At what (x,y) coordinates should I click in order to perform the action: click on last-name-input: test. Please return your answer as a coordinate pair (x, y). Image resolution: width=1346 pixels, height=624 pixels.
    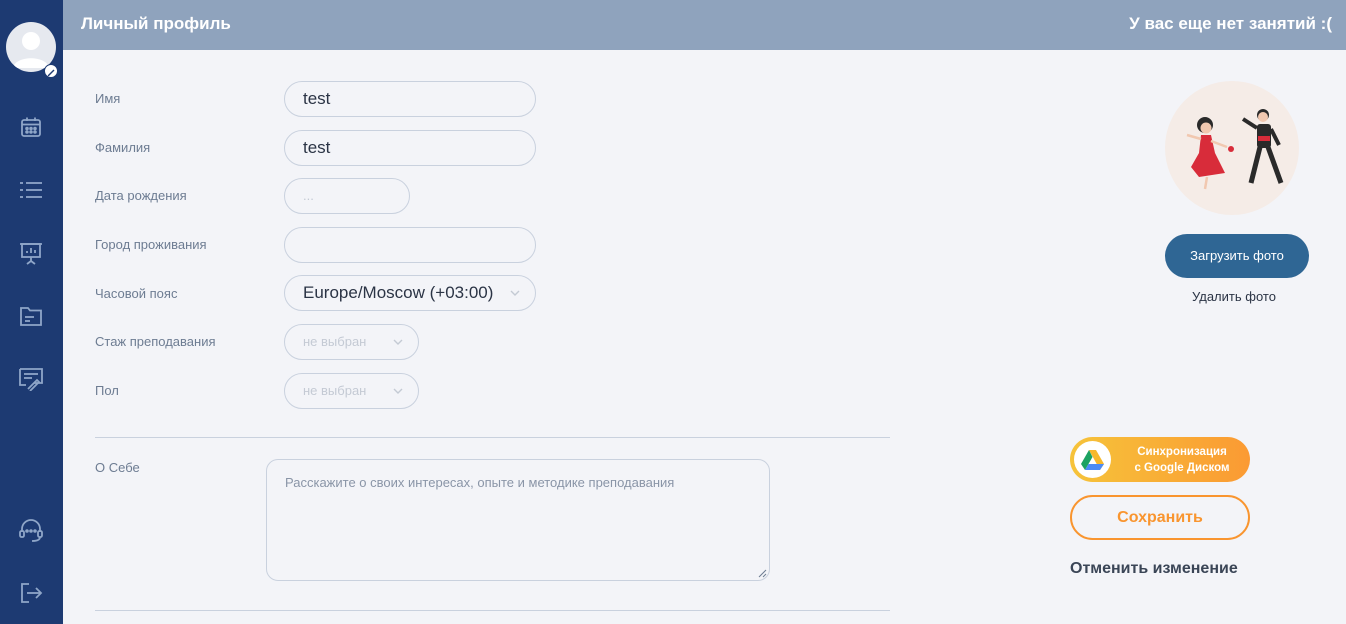
    Looking at the image, I should click on (410, 148).